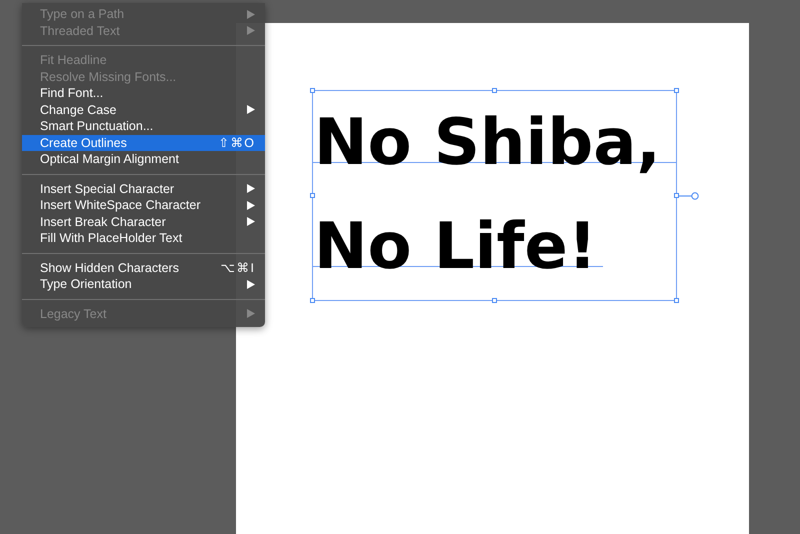 Image resolution: width=800 pixels, height=534 pixels. Describe the element at coordinates (237, 268) in the screenshot. I see `shortcut-text: ⌥⌘I` at that location.